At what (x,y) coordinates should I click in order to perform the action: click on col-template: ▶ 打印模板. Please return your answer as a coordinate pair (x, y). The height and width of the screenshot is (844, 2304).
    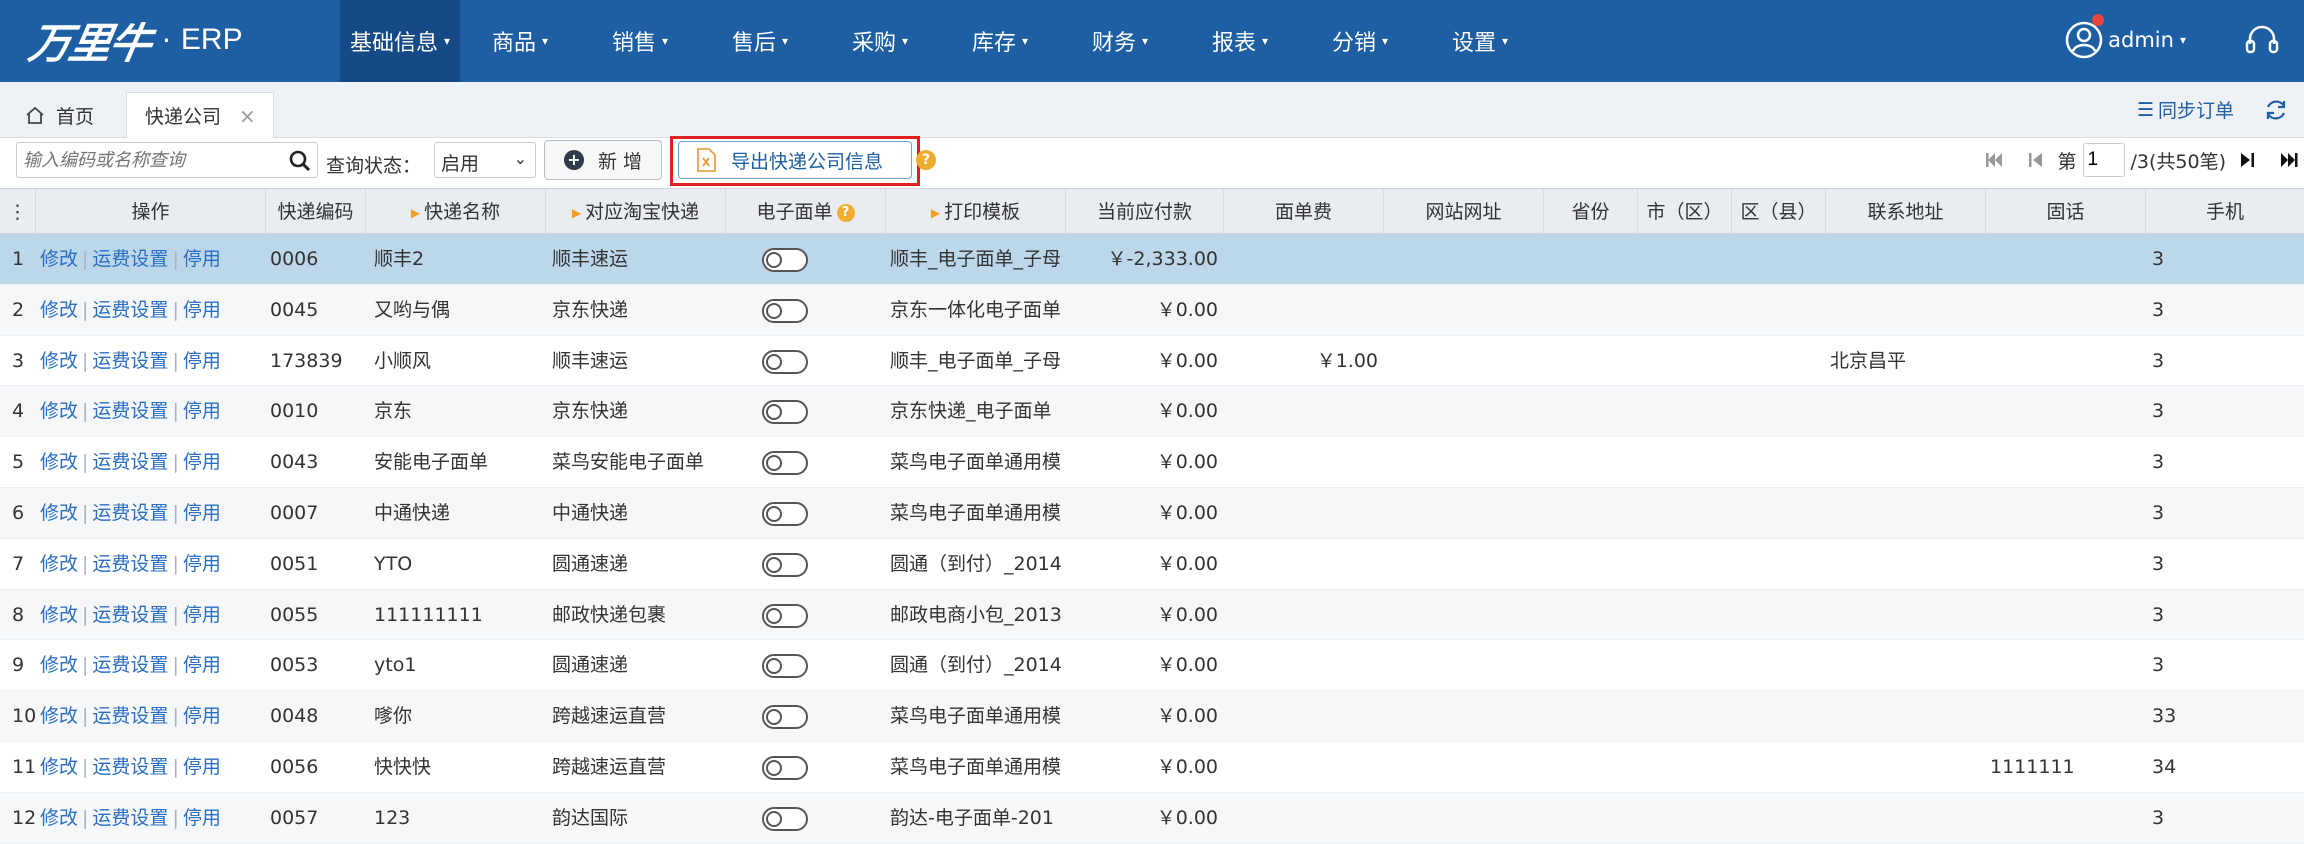
    Looking at the image, I should click on (976, 212).